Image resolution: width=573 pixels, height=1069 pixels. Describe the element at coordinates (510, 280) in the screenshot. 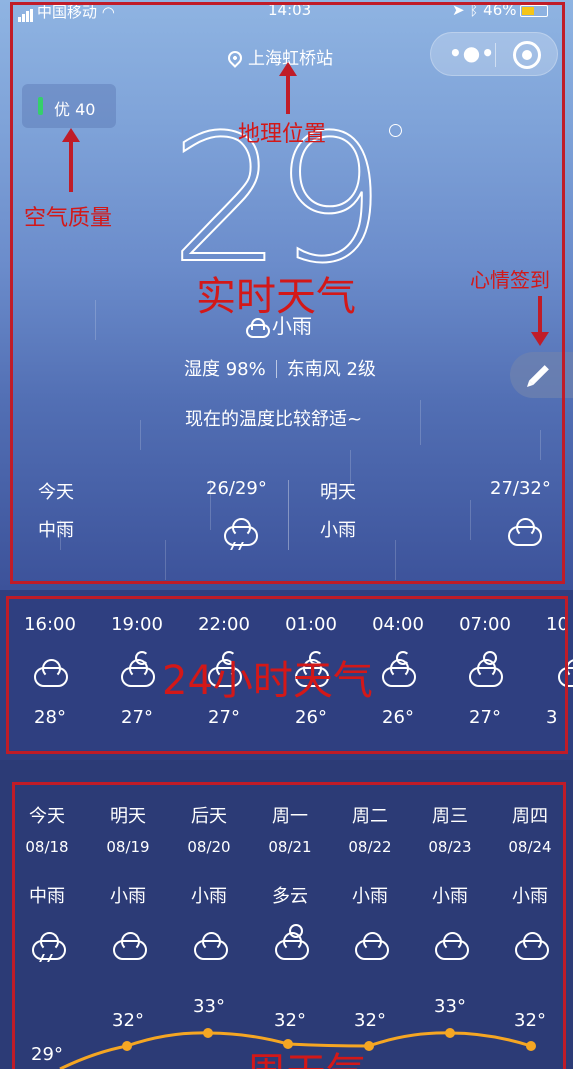

I see `annotation-mood-checkin: 心情签到` at that location.